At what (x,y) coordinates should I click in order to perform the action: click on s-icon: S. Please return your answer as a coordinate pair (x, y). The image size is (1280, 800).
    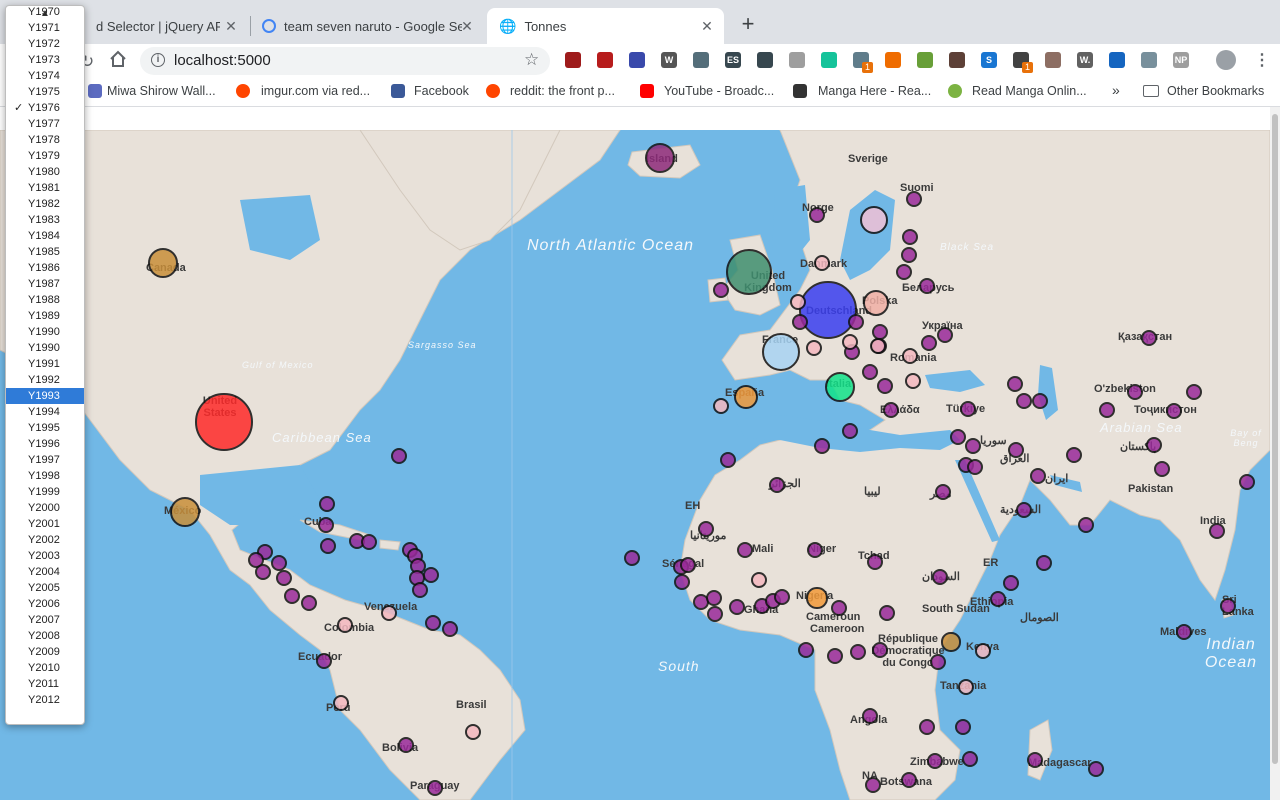
    Looking at the image, I should click on (989, 60).